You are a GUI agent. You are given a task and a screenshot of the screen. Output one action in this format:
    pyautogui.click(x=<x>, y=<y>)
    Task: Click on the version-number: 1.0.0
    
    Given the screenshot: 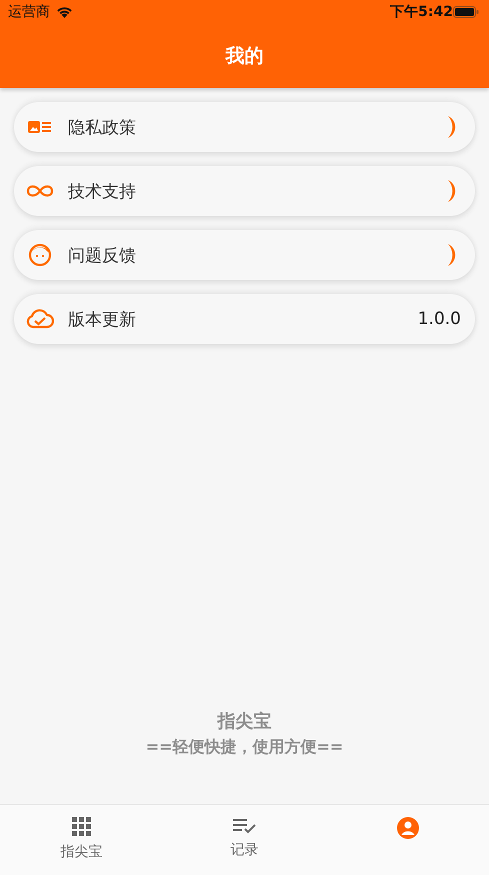 What is the action you would take?
    pyautogui.click(x=439, y=319)
    